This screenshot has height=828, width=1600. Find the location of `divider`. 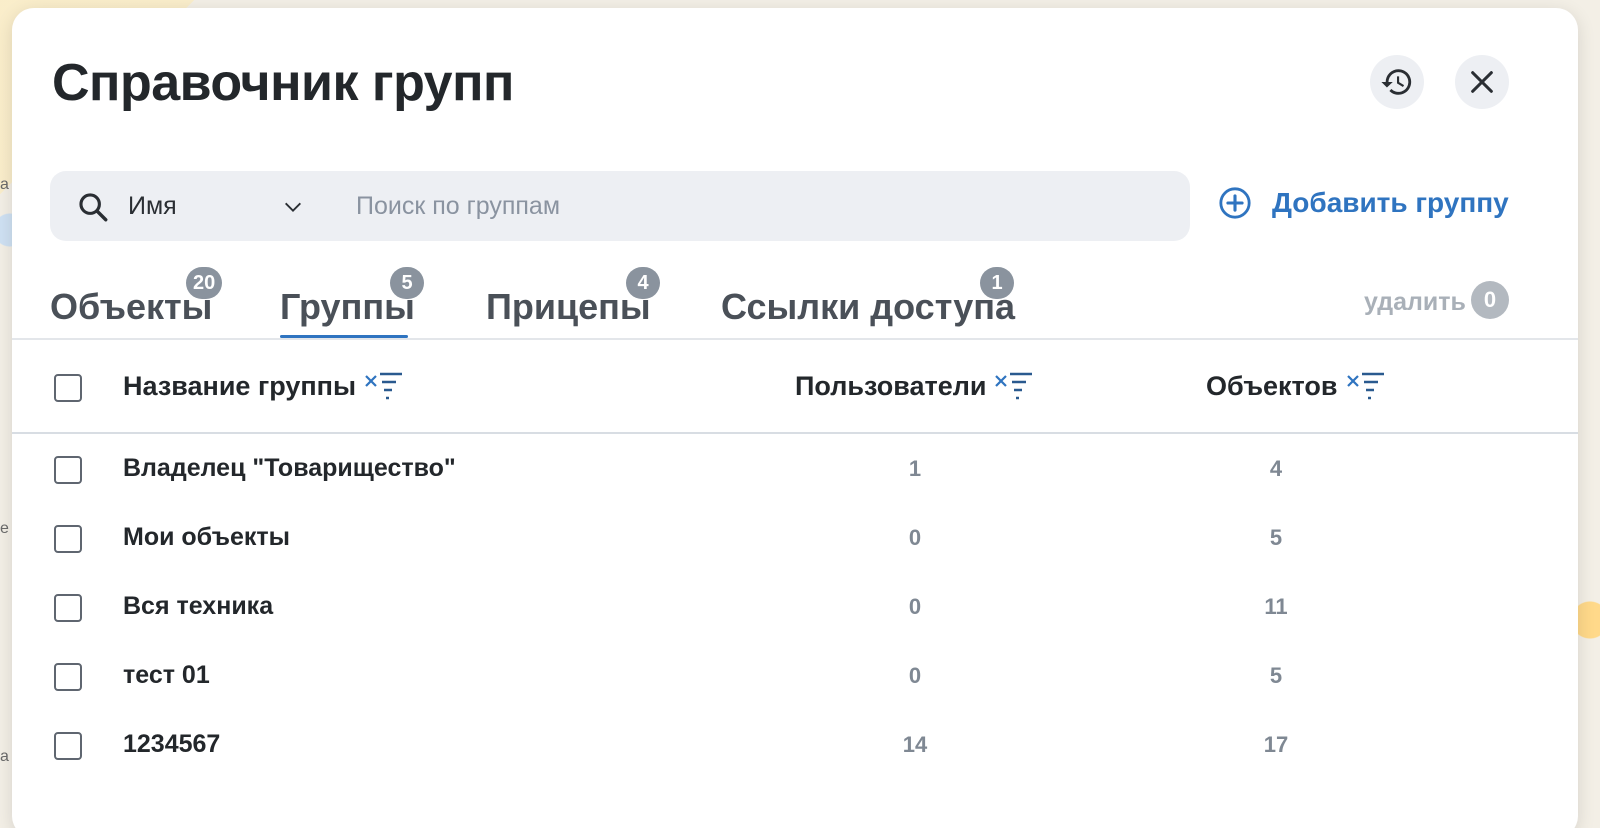

divider is located at coordinates (795, 433).